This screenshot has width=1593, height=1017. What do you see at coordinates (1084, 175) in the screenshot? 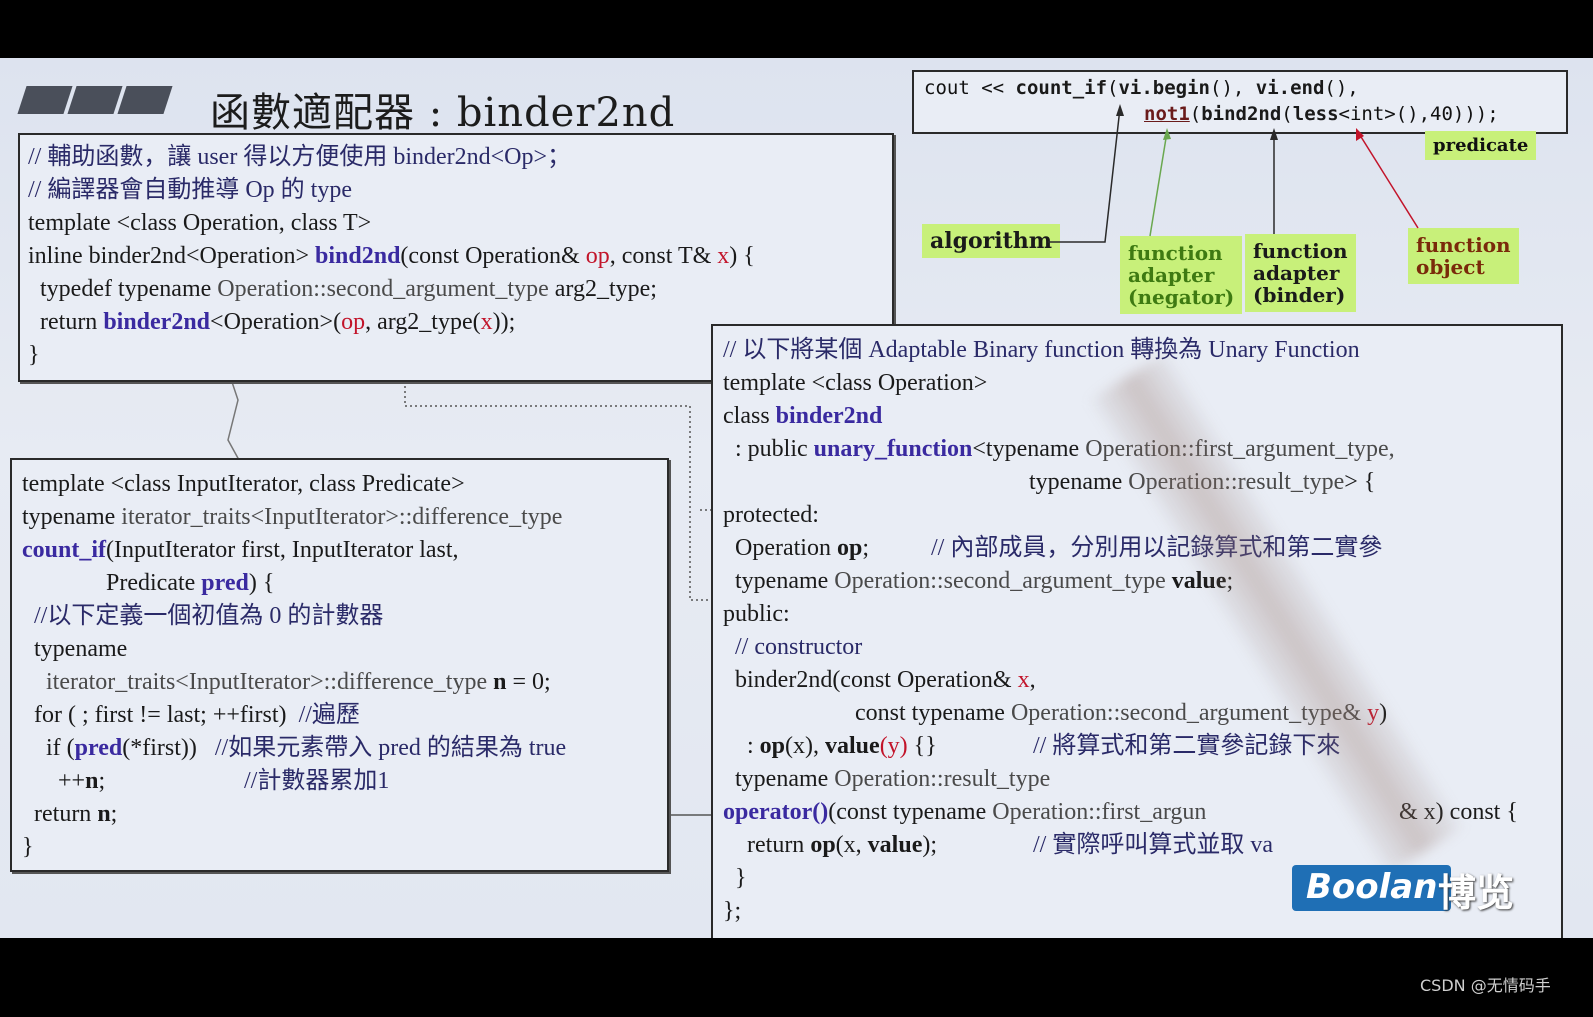
I see `algorithm-arrow` at bounding box center [1084, 175].